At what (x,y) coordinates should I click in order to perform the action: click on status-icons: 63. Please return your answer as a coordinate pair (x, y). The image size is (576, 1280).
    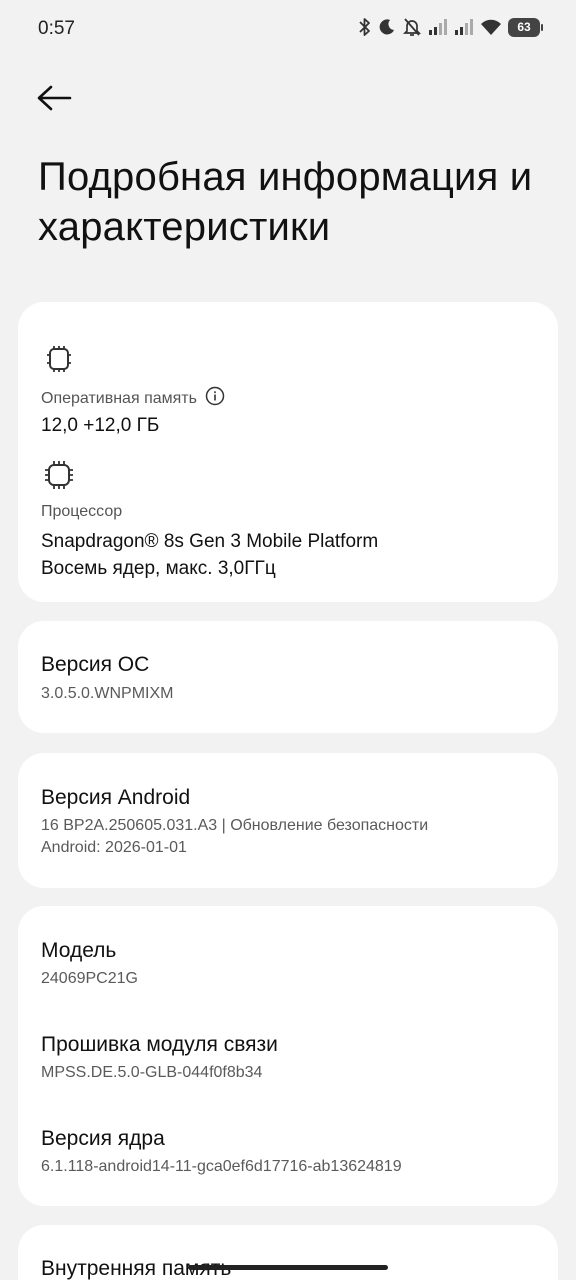
    Looking at the image, I should click on (450, 27).